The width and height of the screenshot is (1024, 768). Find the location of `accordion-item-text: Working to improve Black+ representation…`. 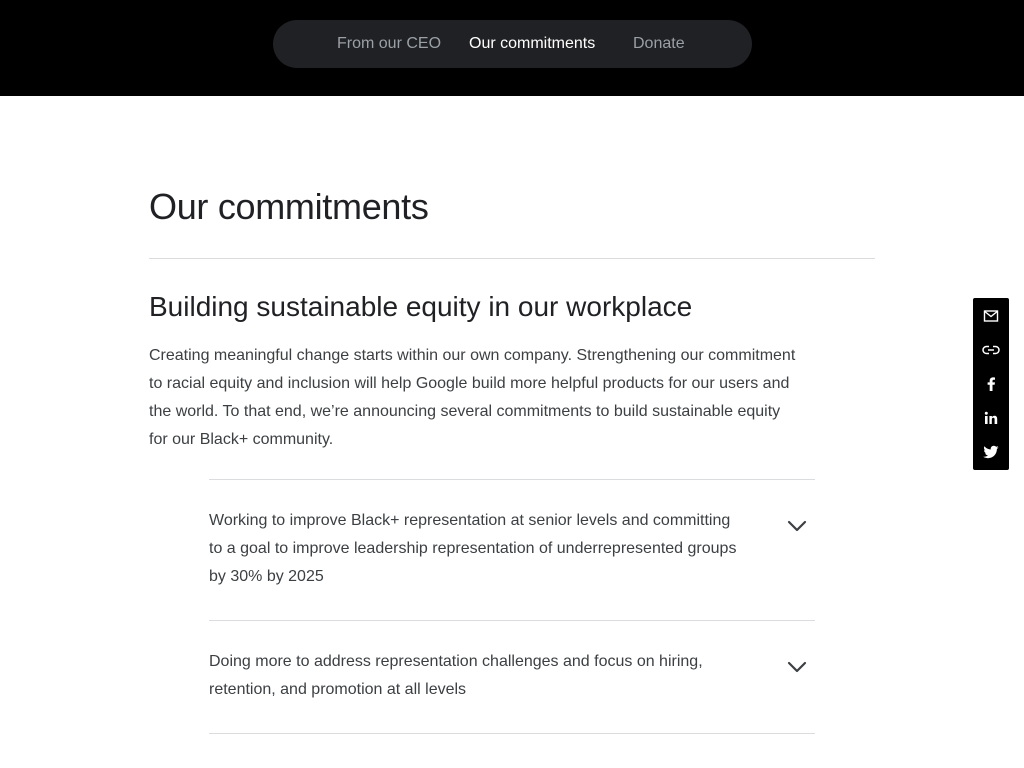

accordion-item-text: Working to improve Black+ representation… is located at coordinates (473, 548).